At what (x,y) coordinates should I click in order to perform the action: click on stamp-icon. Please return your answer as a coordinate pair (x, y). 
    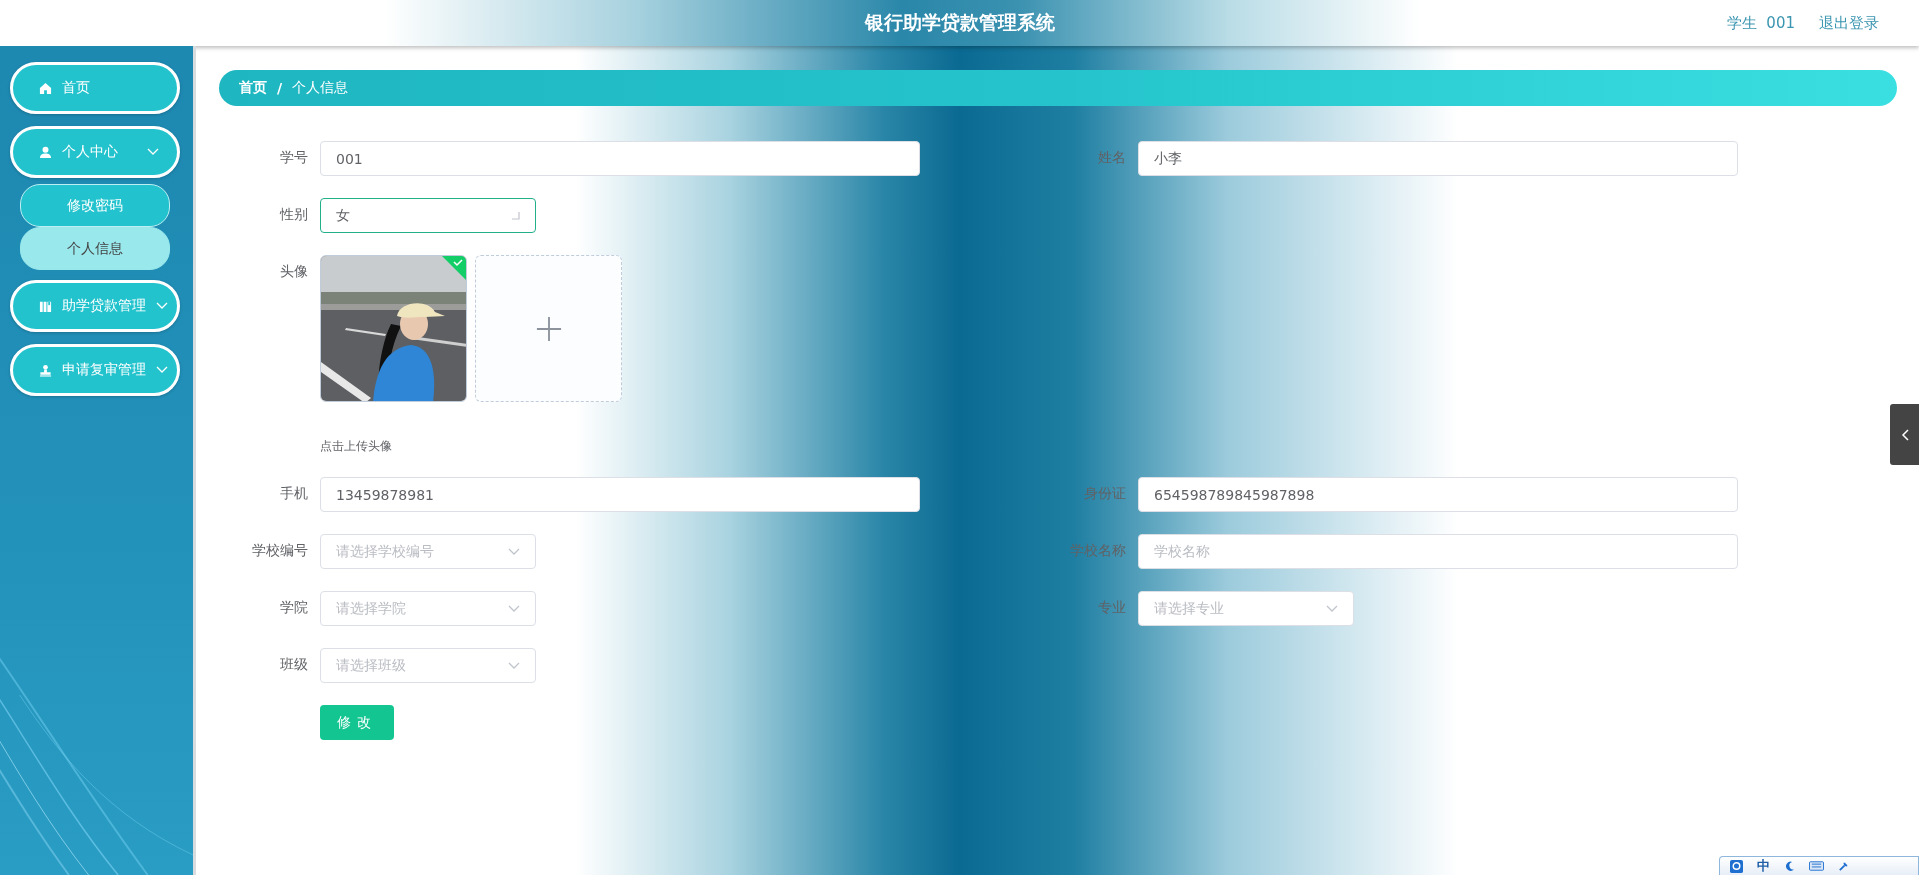
    Looking at the image, I should click on (45, 370).